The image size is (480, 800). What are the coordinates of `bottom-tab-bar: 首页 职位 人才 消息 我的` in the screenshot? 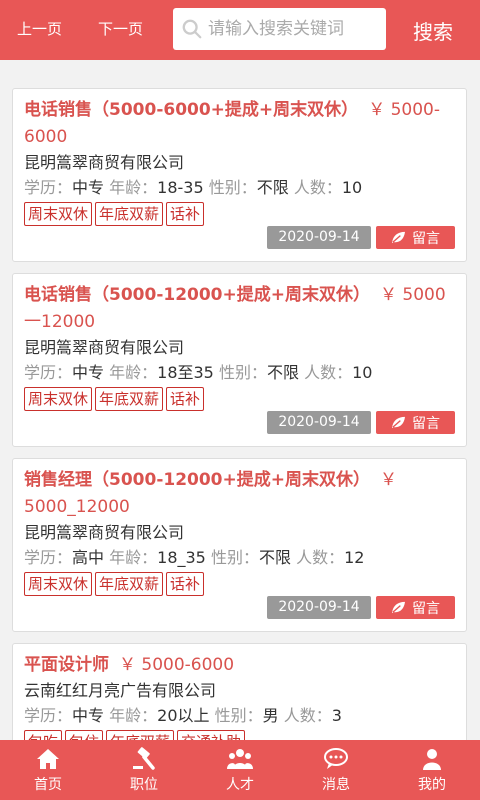 It's located at (240, 770).